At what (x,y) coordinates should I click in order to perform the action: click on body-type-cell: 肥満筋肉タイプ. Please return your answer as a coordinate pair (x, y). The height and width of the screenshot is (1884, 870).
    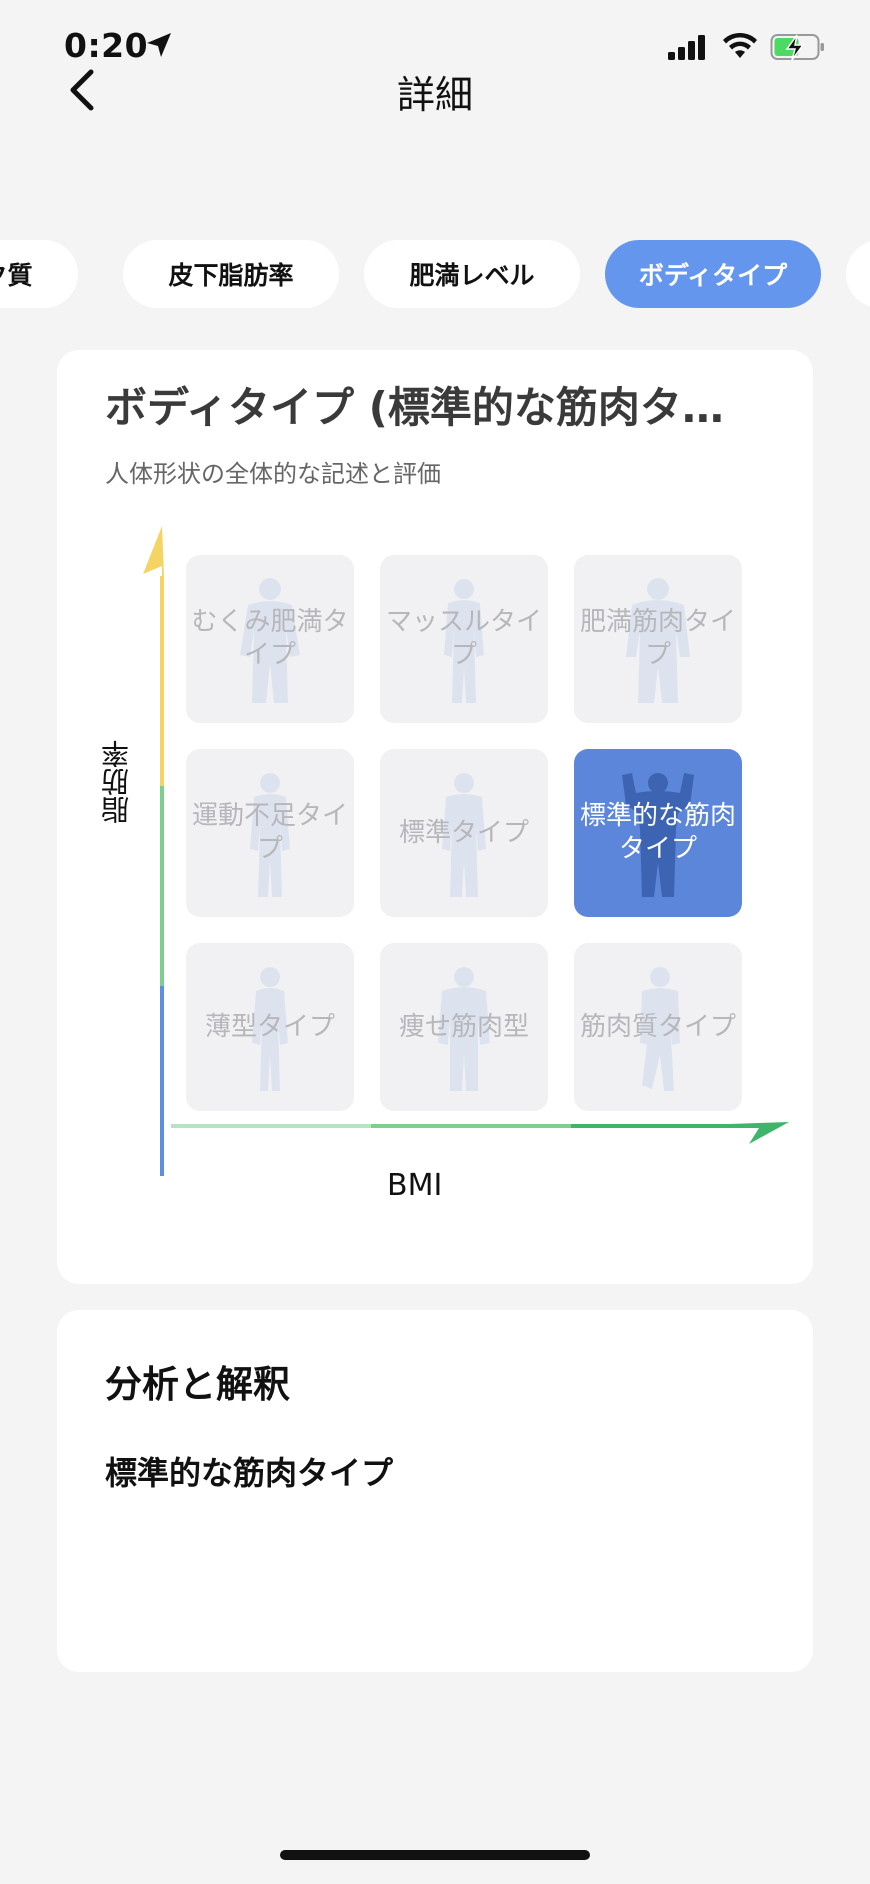
    Looking at the image, I should click on (658, 639).